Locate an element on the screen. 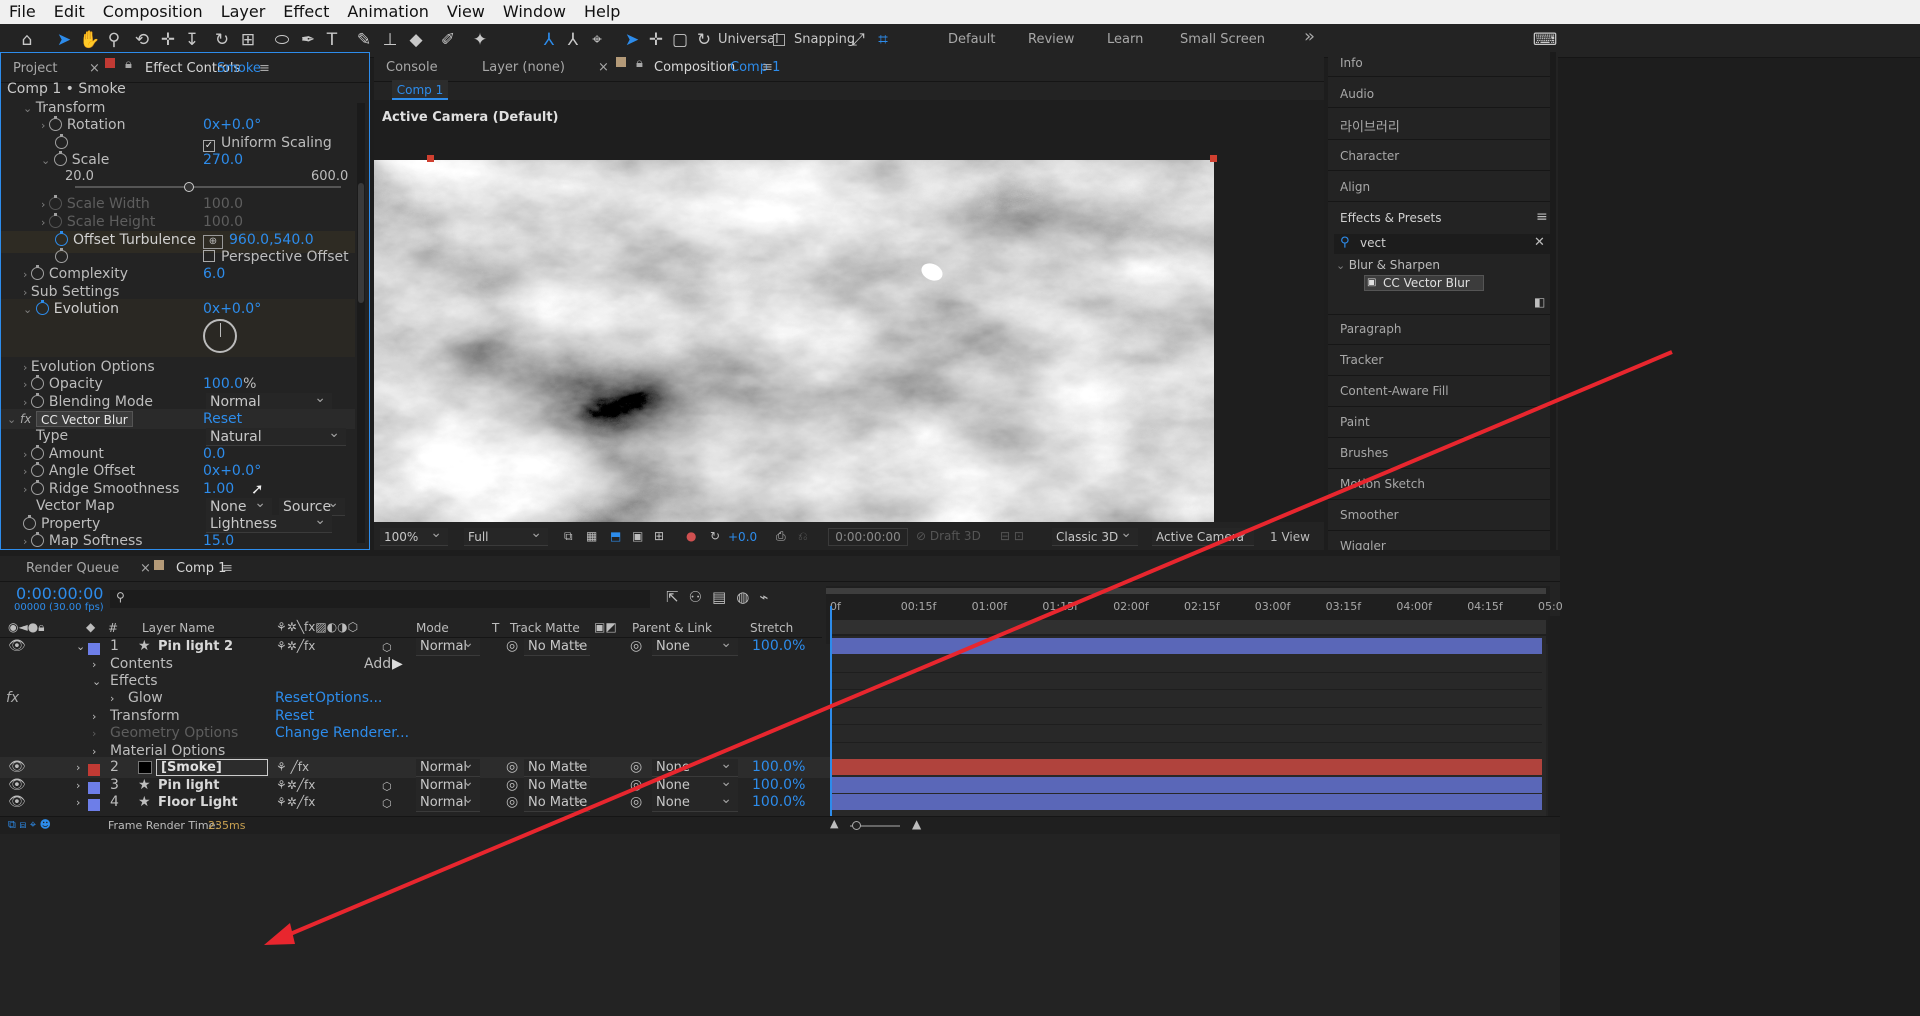  cc-vector-blur-toggle: ⌄ fx is located at coordinates (19, 419).